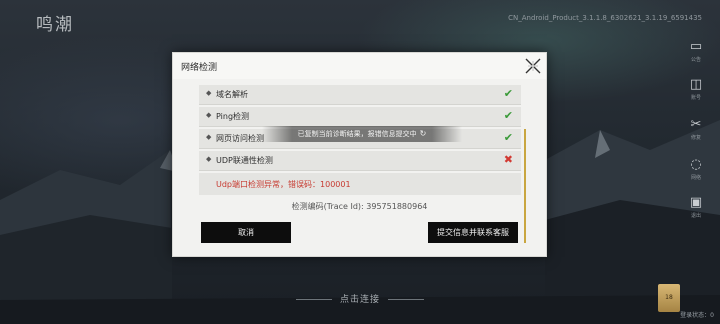 The image size is (720, 324). I want to click on dialog-title: 网络检测, so click(199, 68).